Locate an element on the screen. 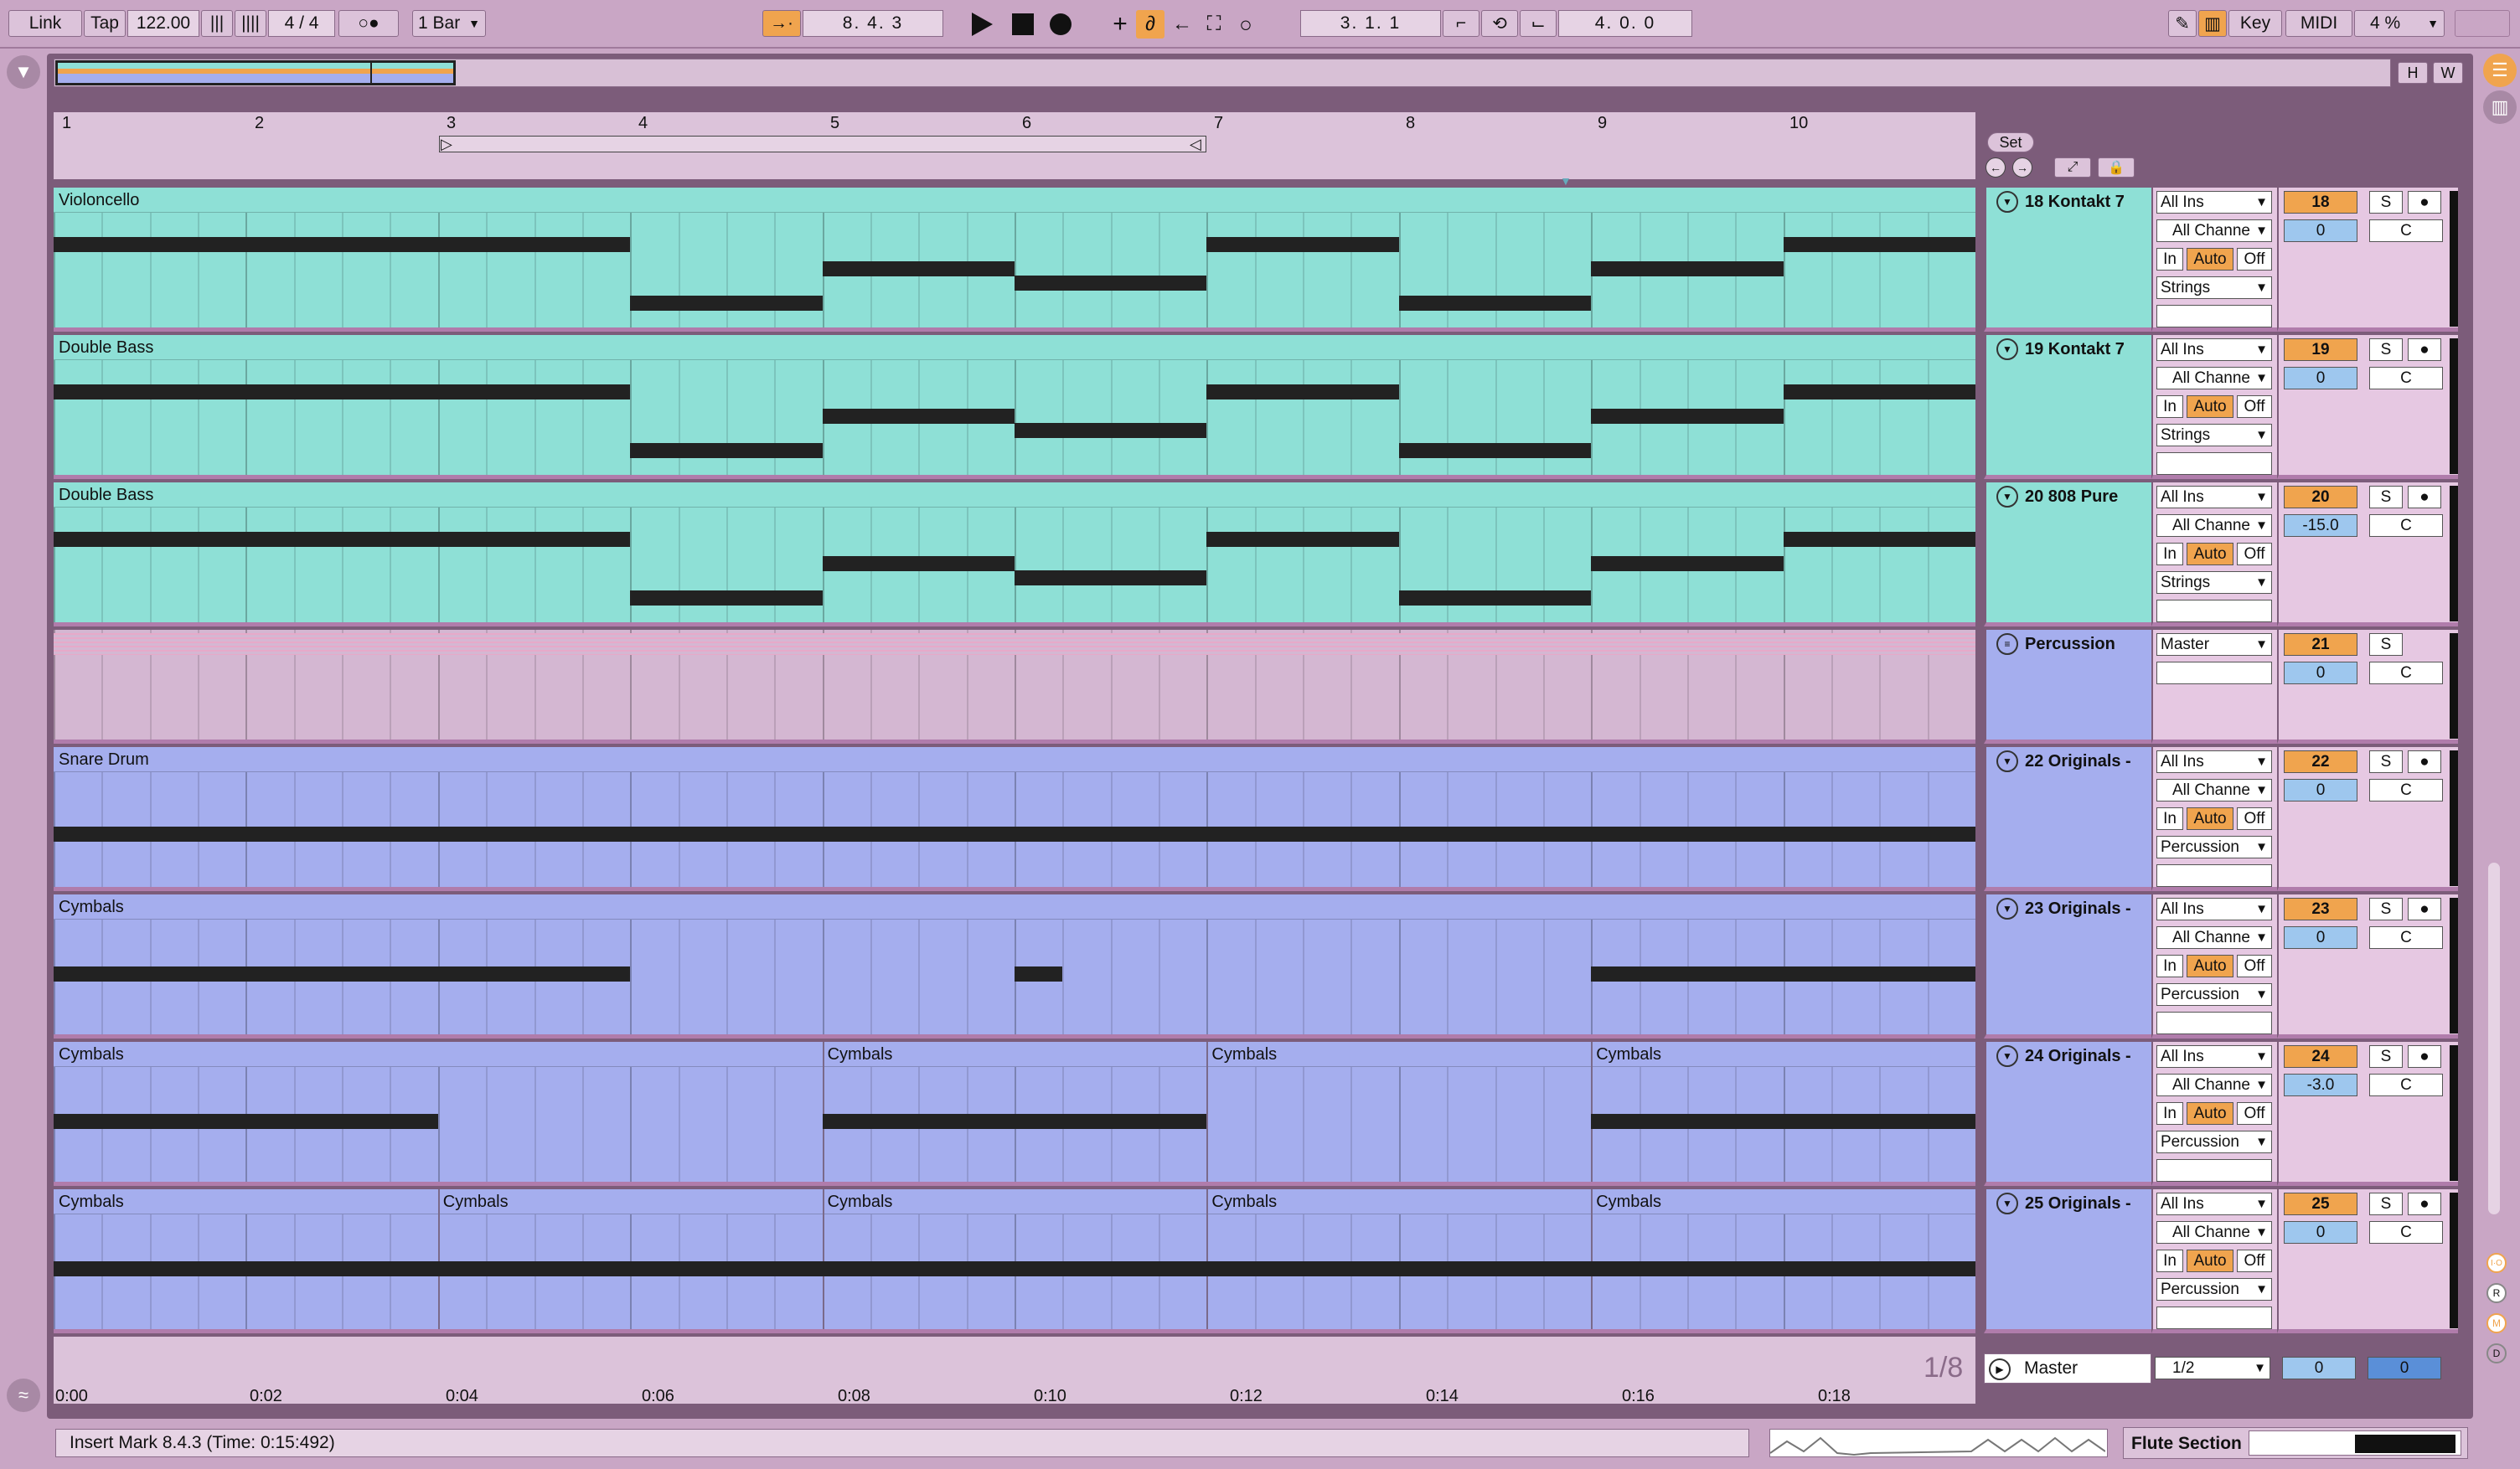 This screenshot has height=1469, width=2520. track-activator-button: 25 is located at coordinates (2320, 1204).